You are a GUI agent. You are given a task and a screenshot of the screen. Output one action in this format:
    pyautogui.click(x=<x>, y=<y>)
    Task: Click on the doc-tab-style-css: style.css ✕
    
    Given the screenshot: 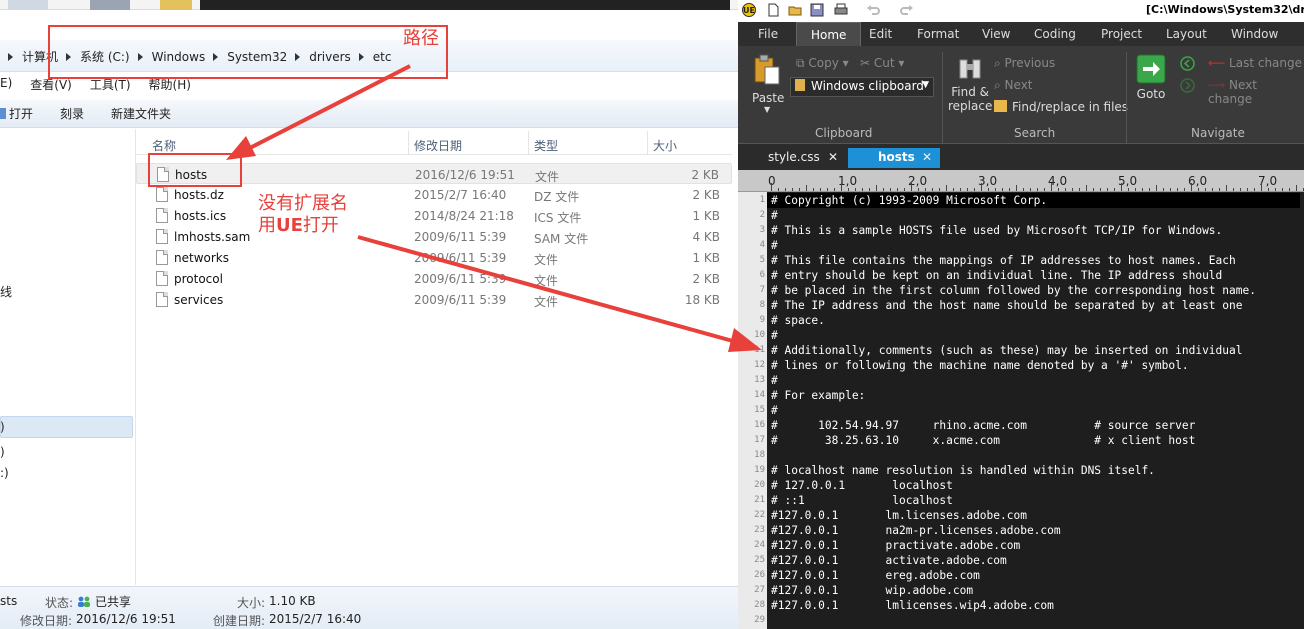 What is the action you would take?
    pyautogui.click(x=792, y=158)
    